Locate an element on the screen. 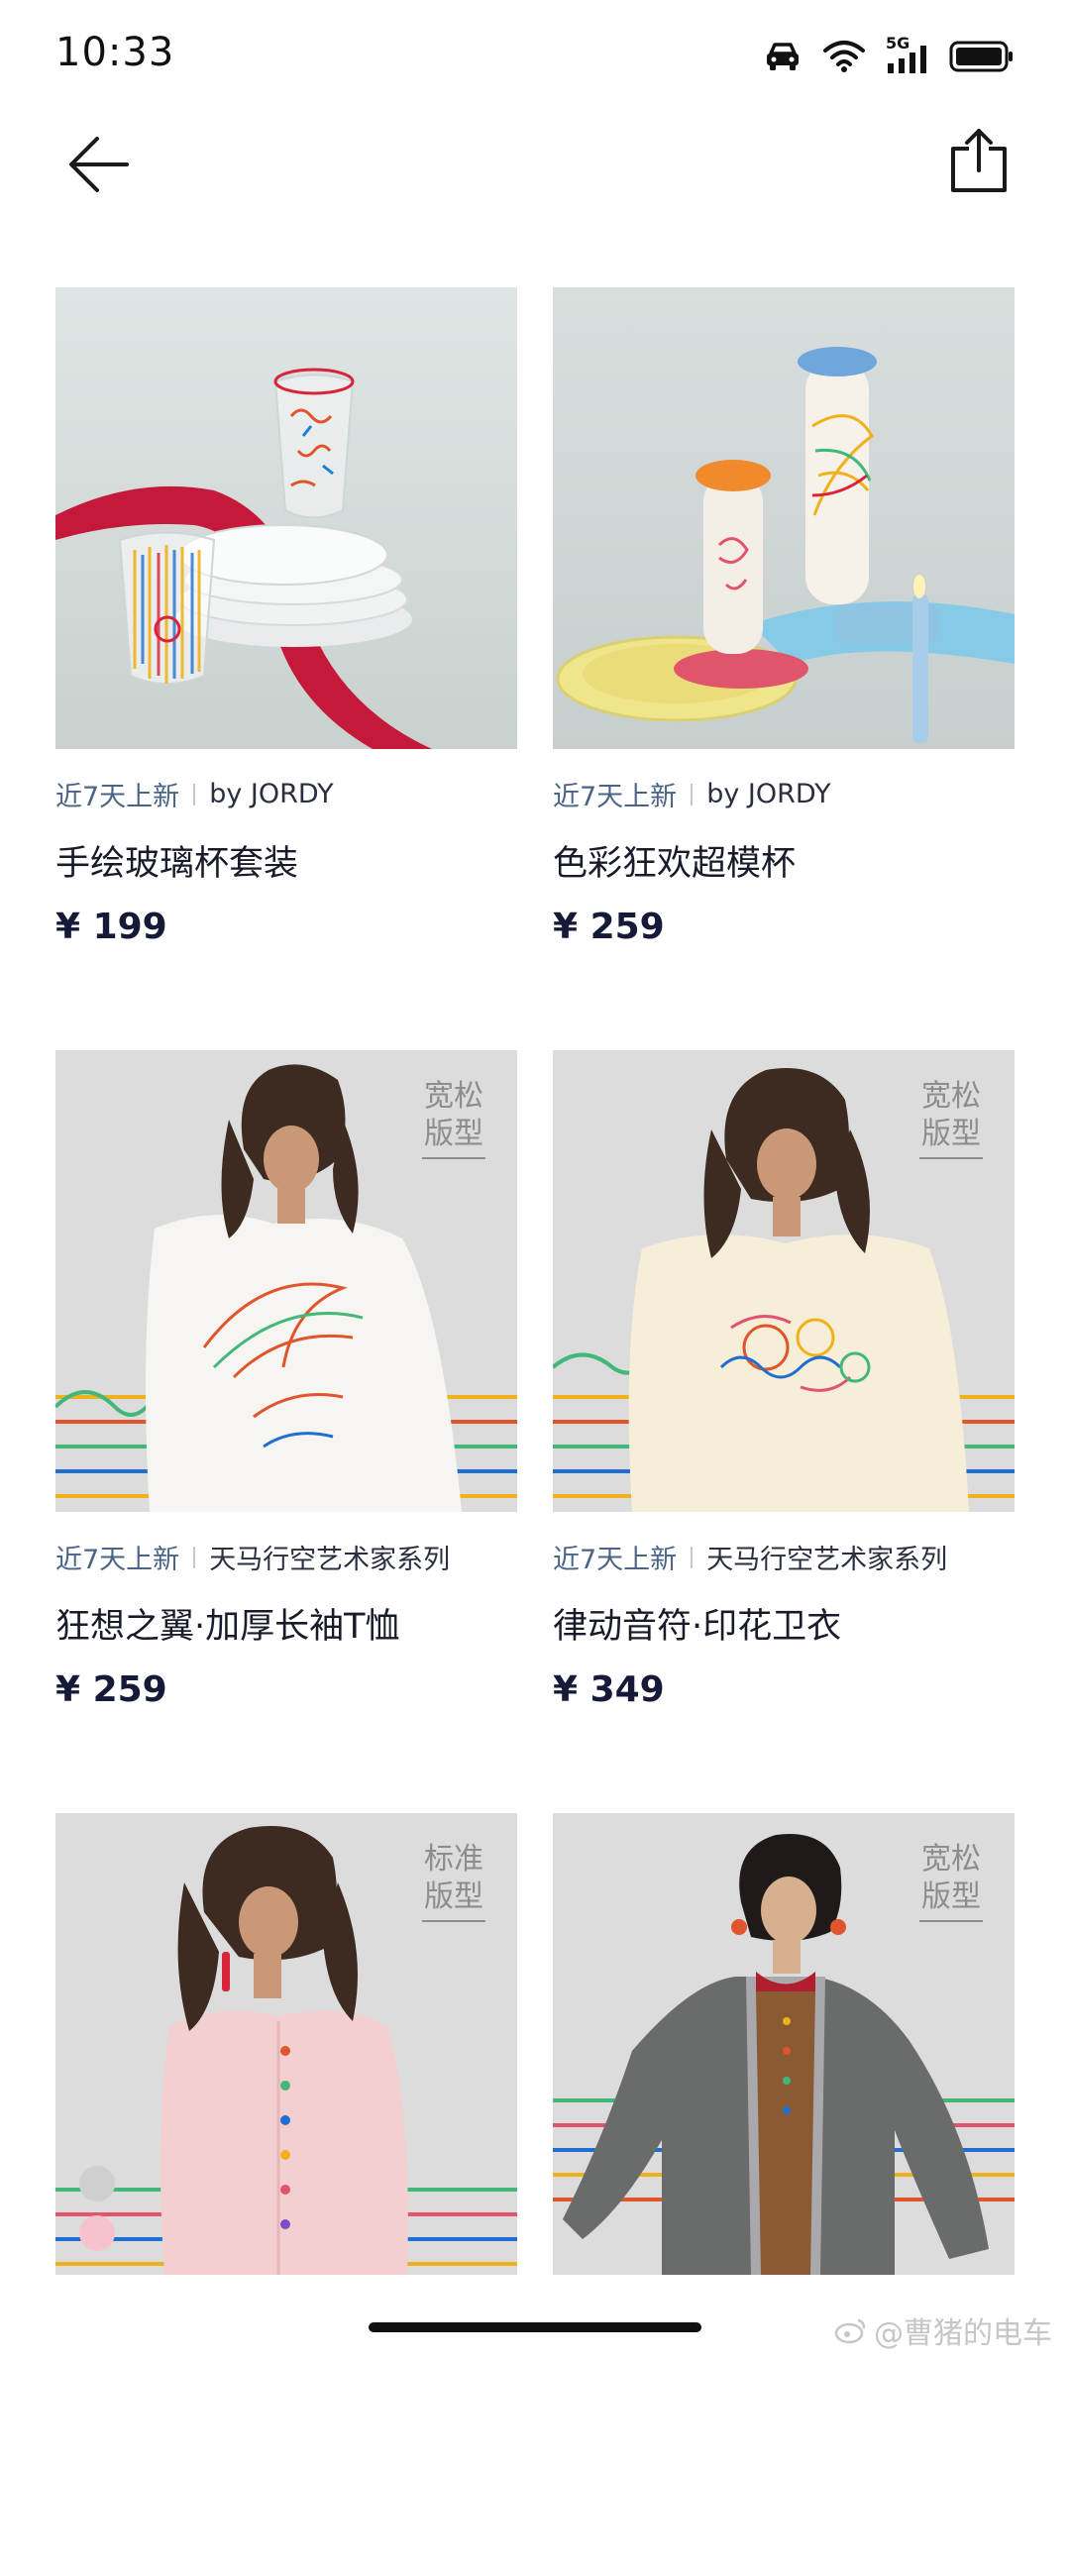 This screenshot has height=2576, width=1070. product-name: 律动音符·印花卫衣 is located at coordinates (697, 1627).